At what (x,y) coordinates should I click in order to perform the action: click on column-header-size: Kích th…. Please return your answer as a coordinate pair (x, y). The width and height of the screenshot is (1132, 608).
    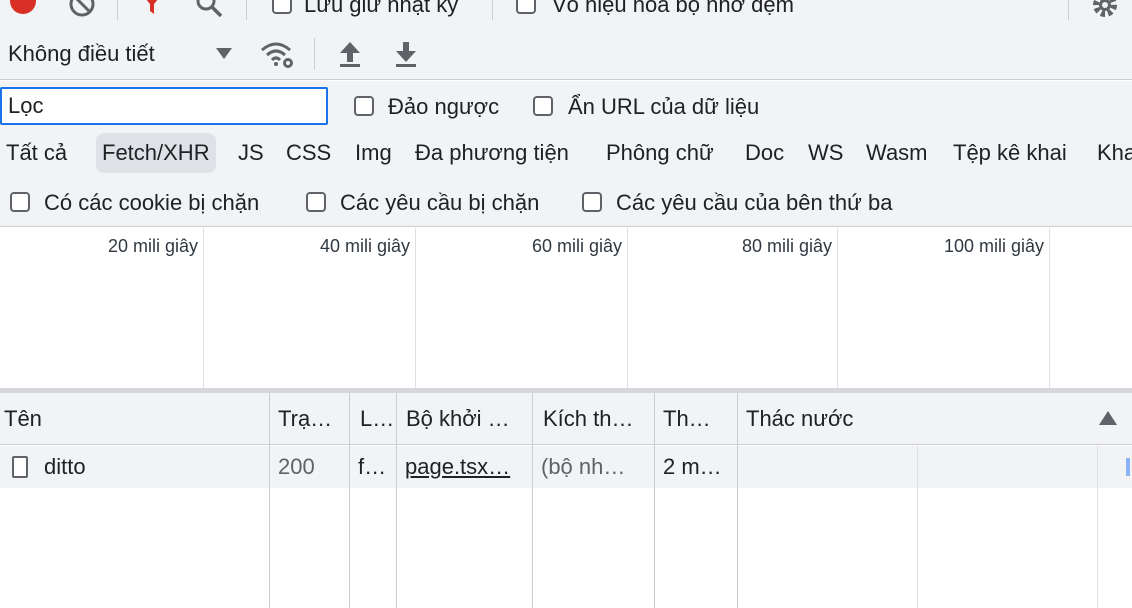
    Looking at the image, I should click on (595, 419).